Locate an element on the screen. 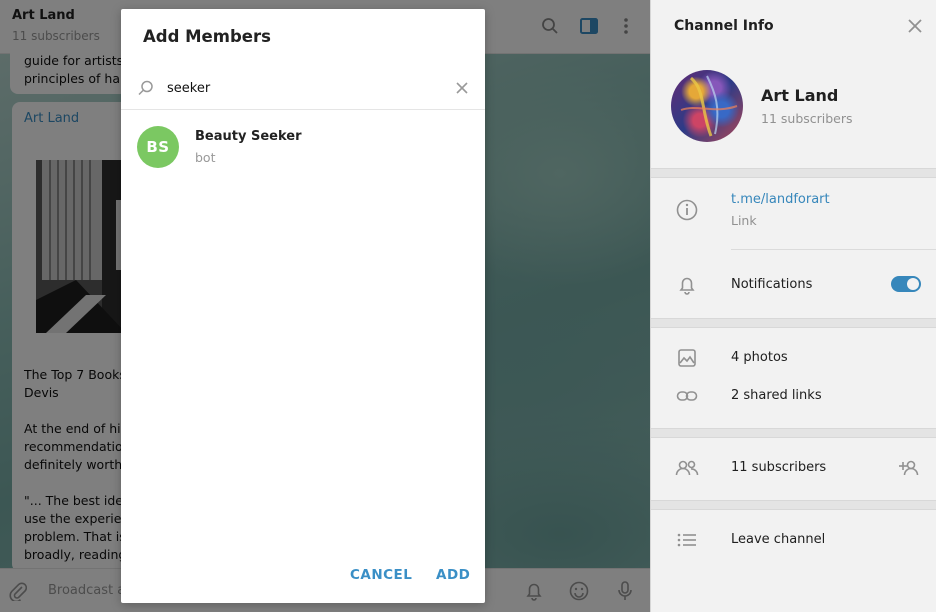  search-bar is located at coordinates (303, 91).